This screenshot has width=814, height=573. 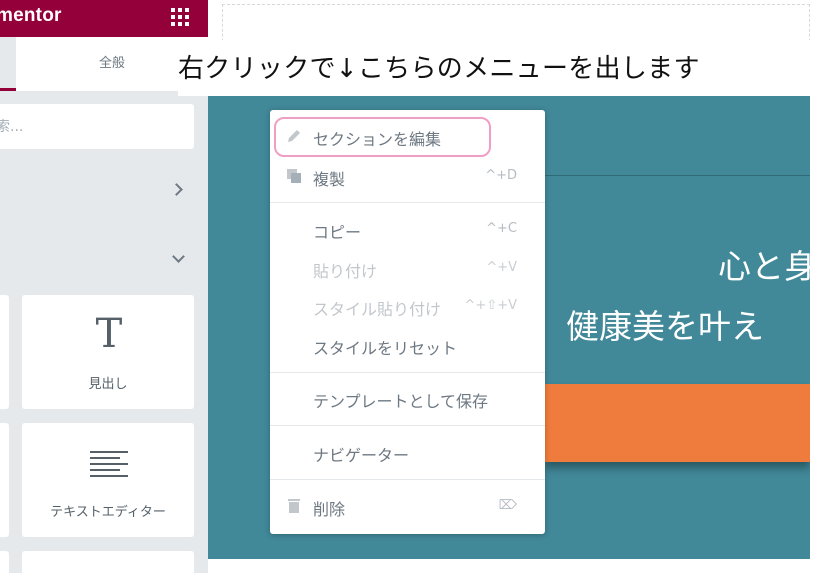 What do you see at coordinates (507, 505) in the screenshot?
I see `delete-key-icon: ⌦` at bounding box center [507, 505].